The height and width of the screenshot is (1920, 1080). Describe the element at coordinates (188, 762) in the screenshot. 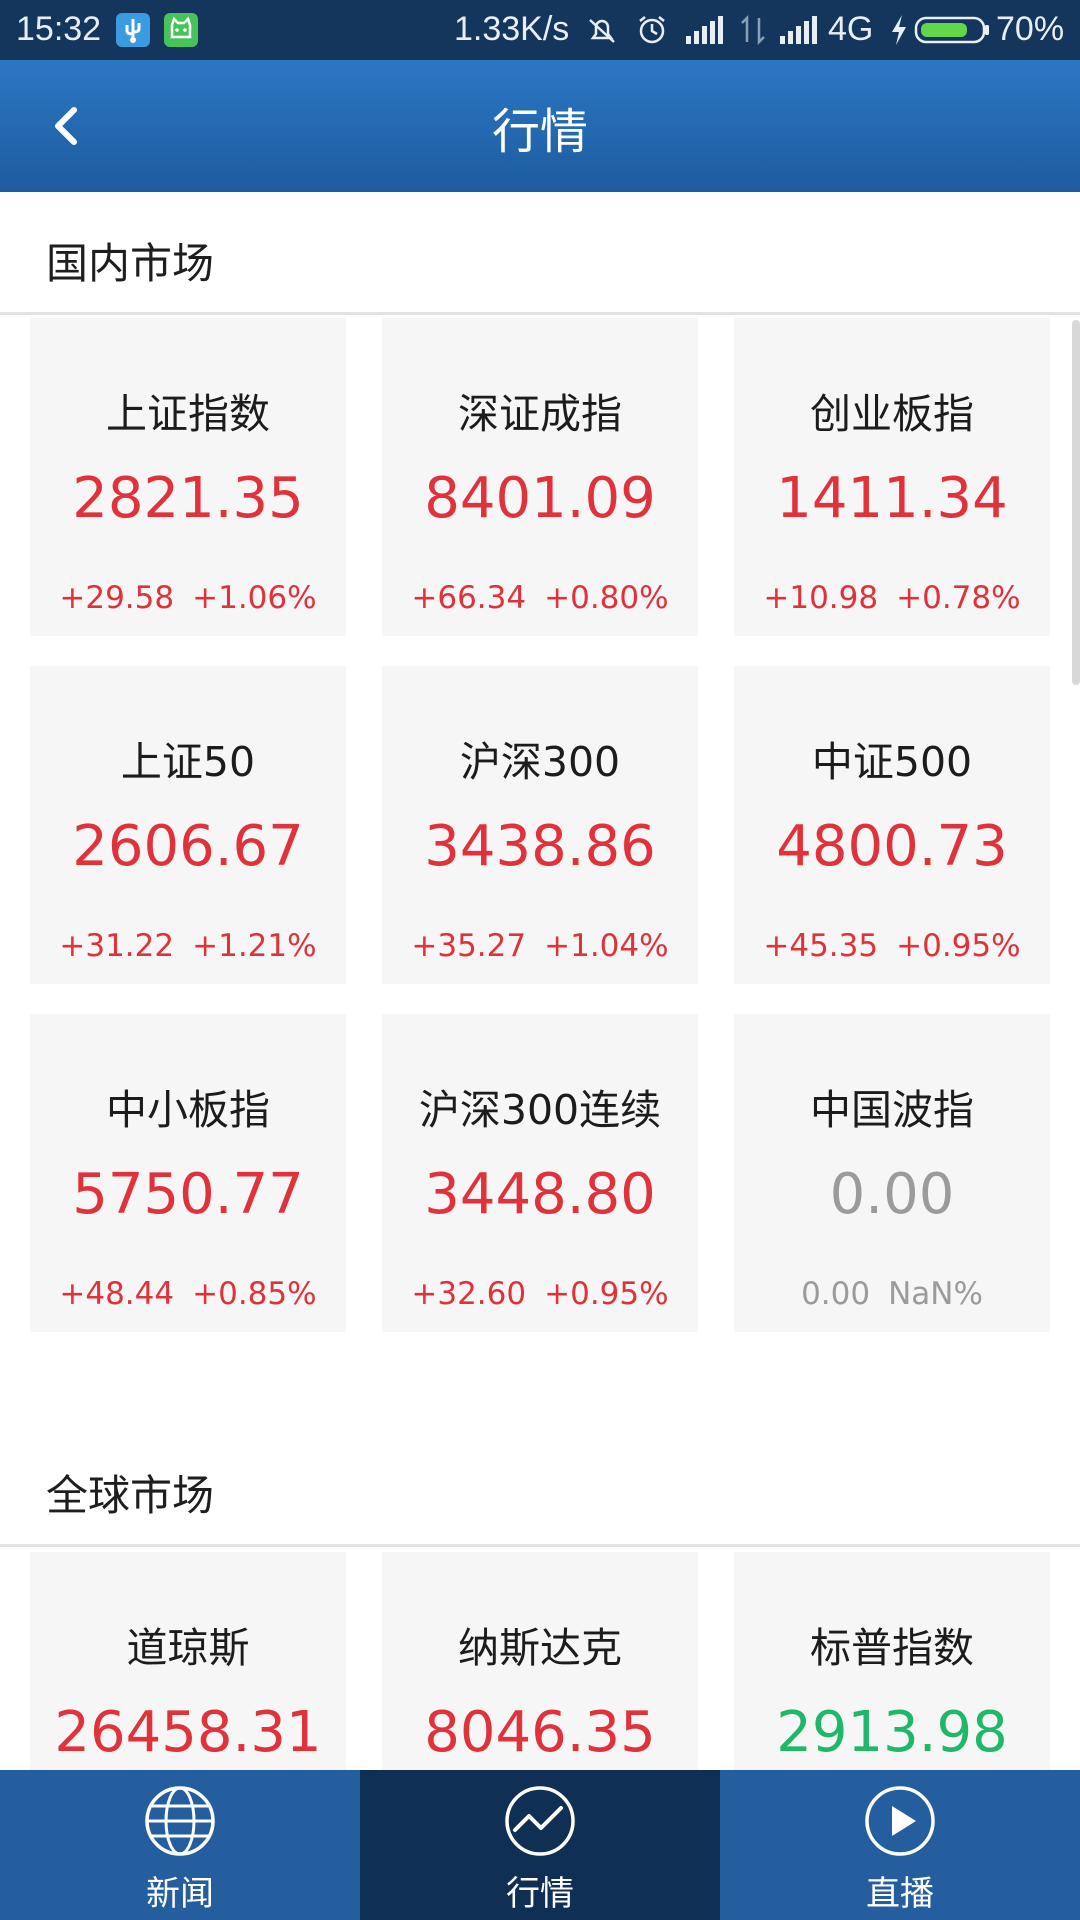

I see `index-name: 上证50` at that location.